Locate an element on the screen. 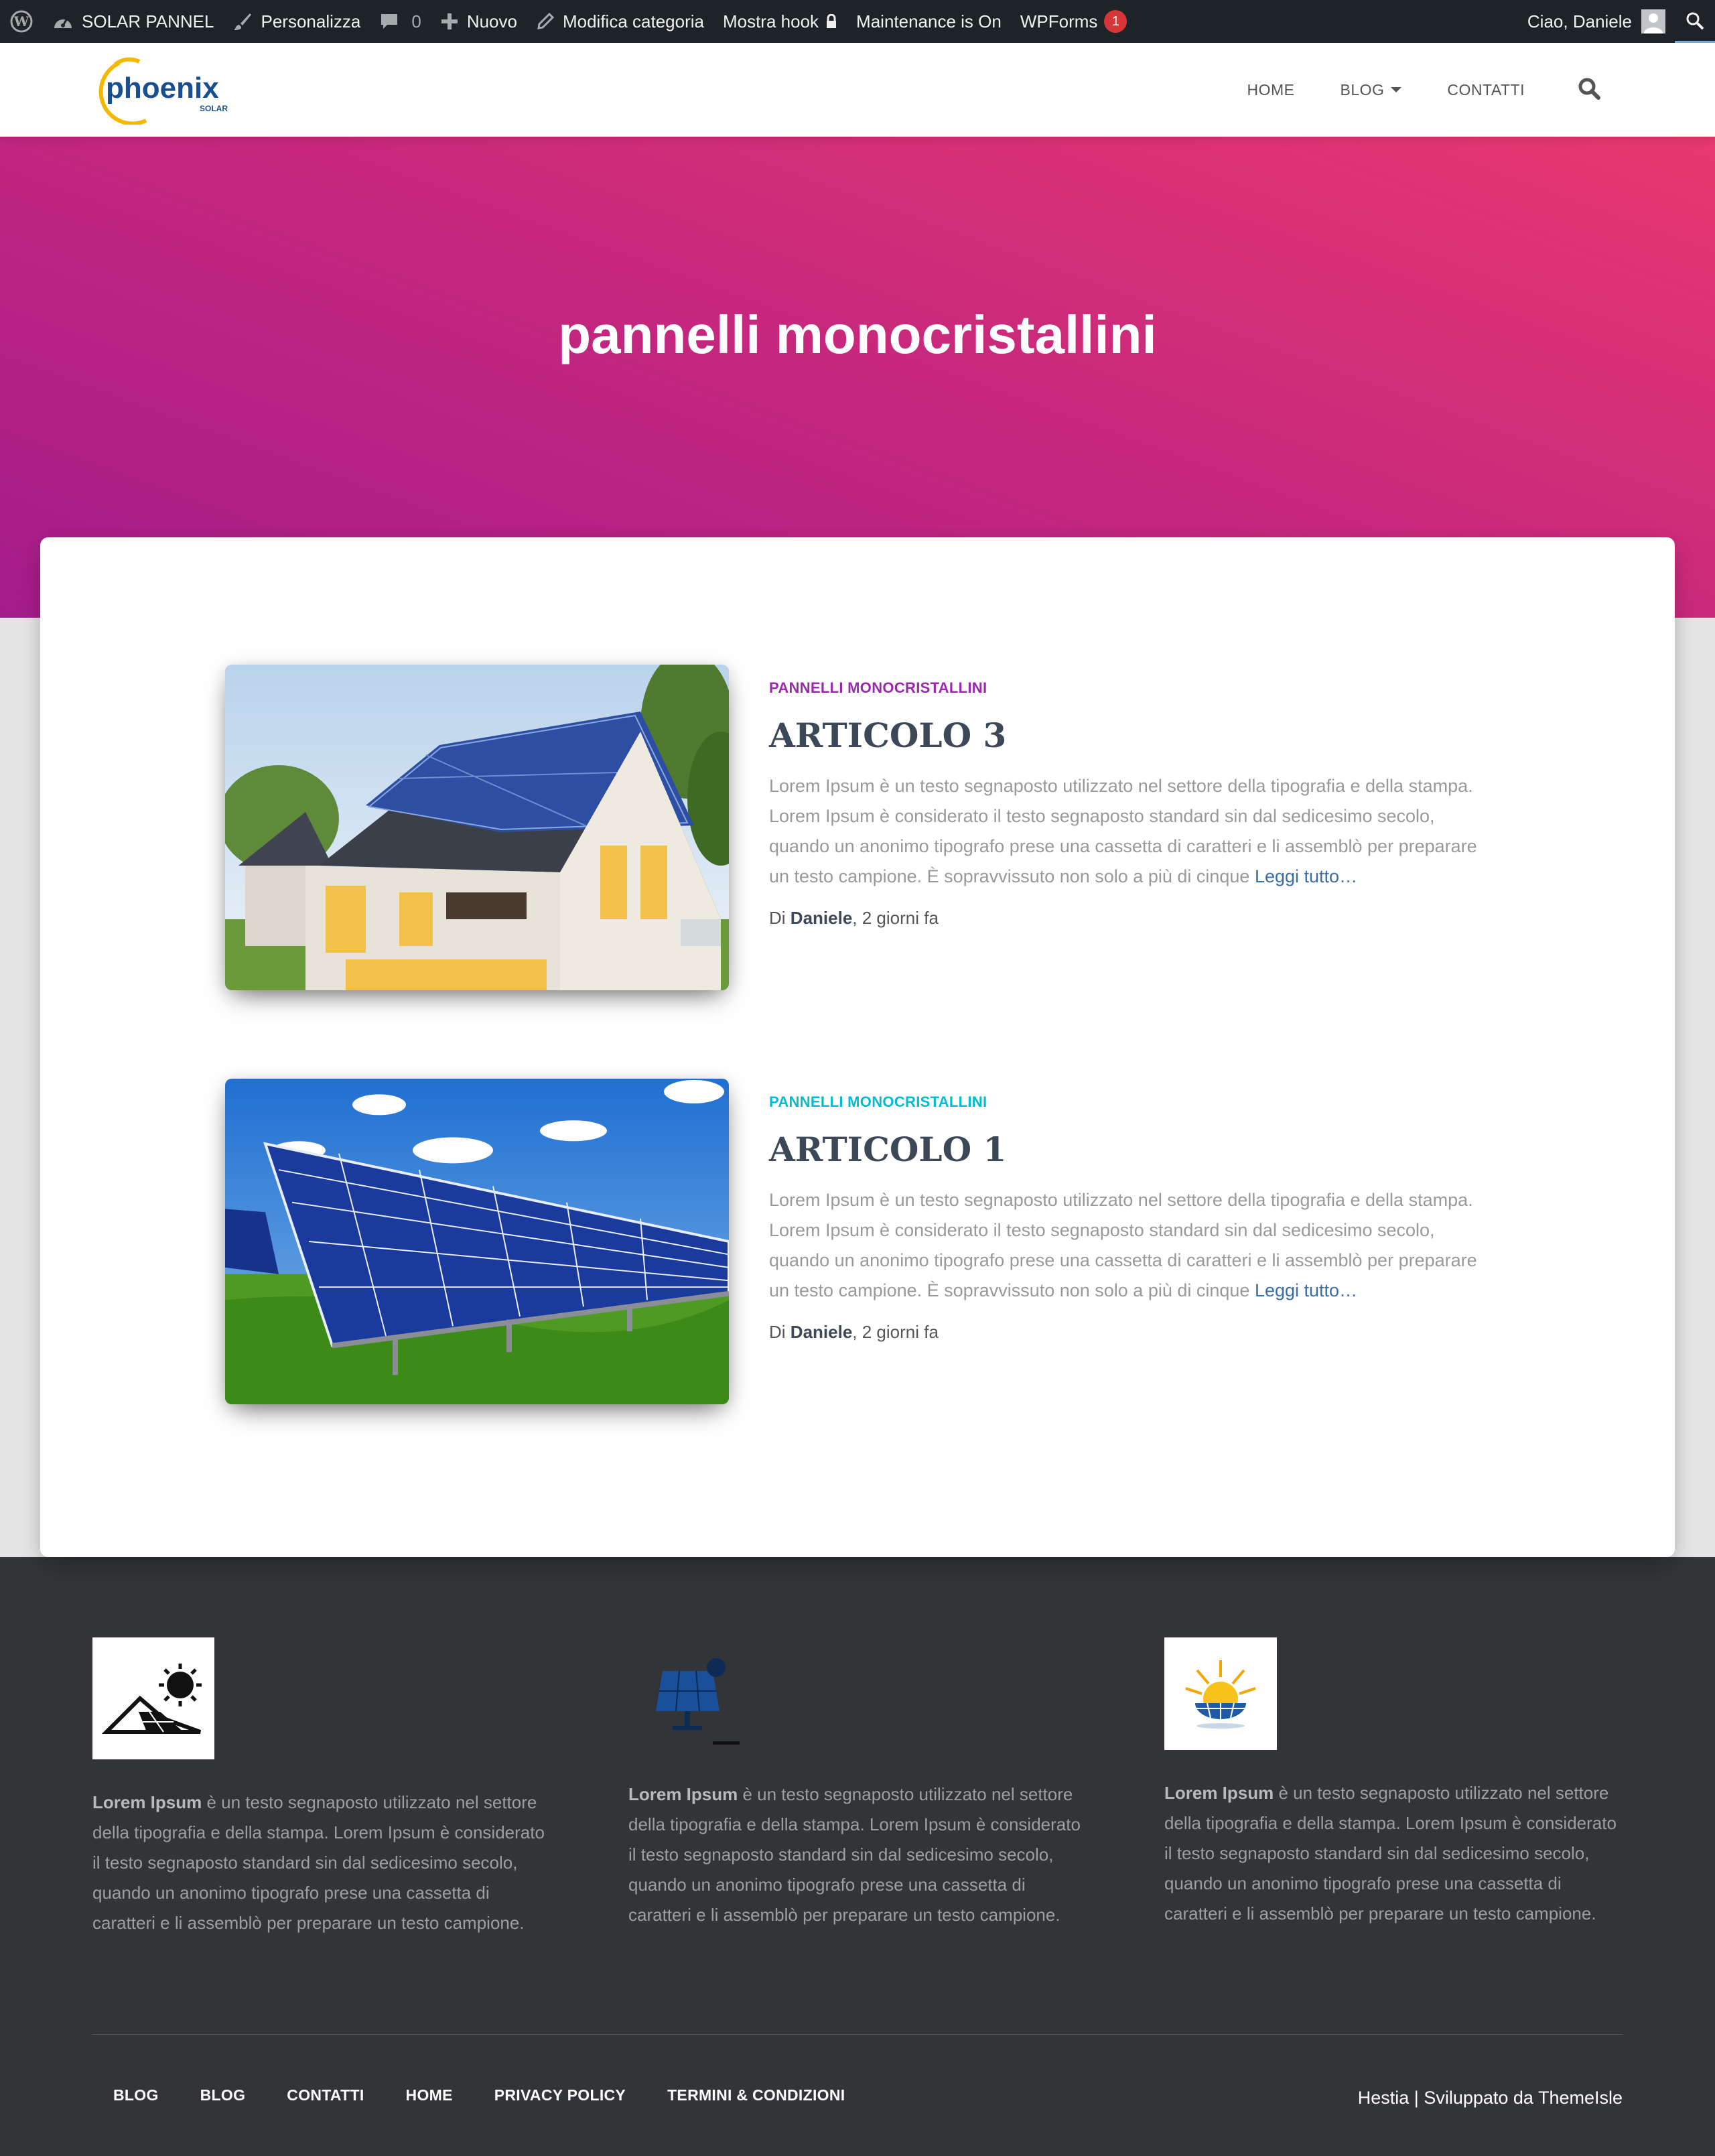 The height and width of the screenshot is (2156, 1715). admin-search-icon is located at coordinates (1695, 21).